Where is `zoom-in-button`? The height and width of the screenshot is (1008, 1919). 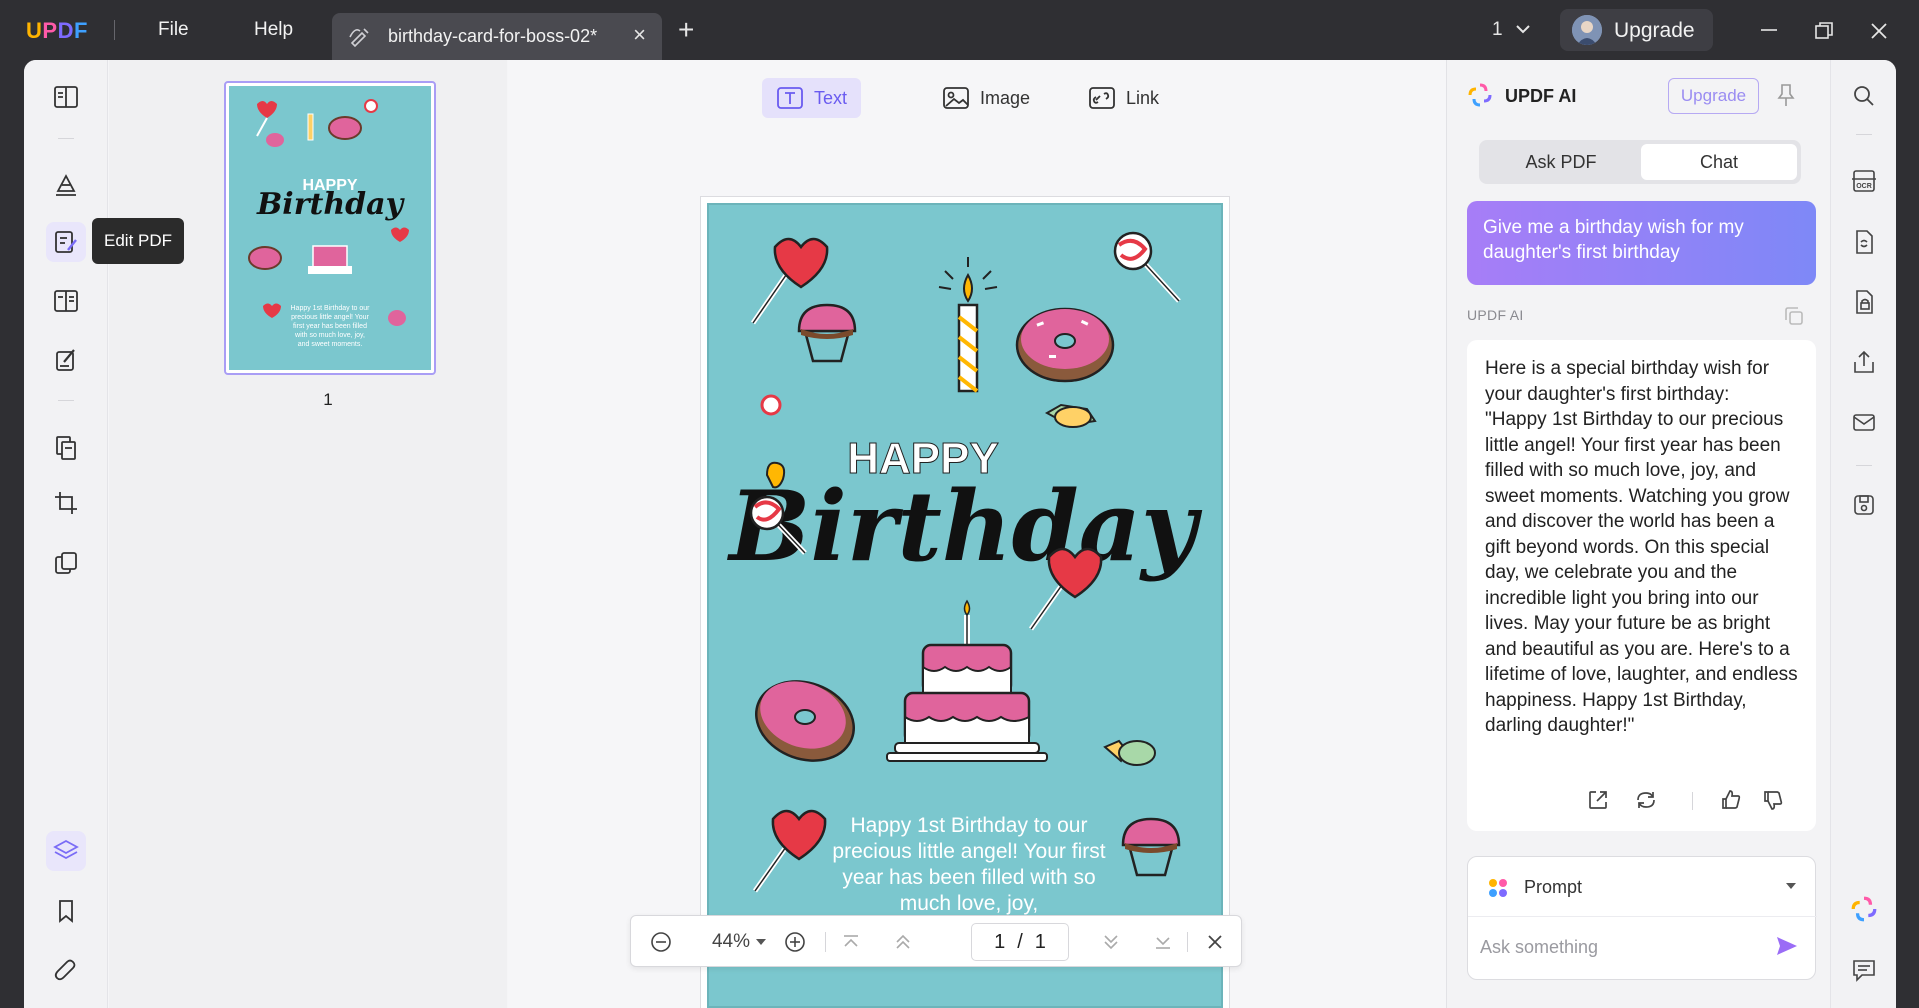 zoom-in-button is located at coordinates (795, 942).